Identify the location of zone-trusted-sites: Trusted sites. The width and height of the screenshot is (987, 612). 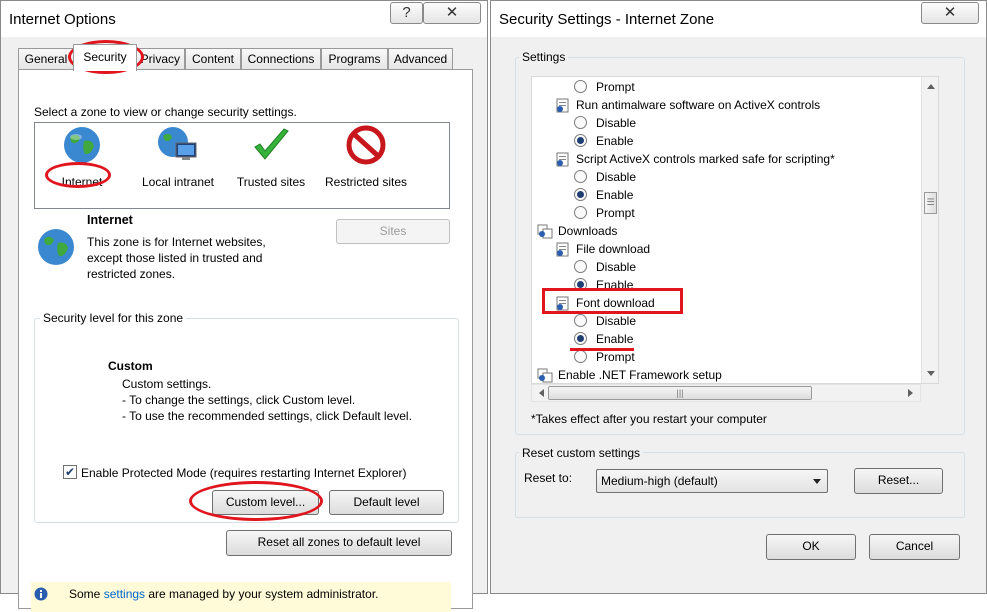
(271, 157).